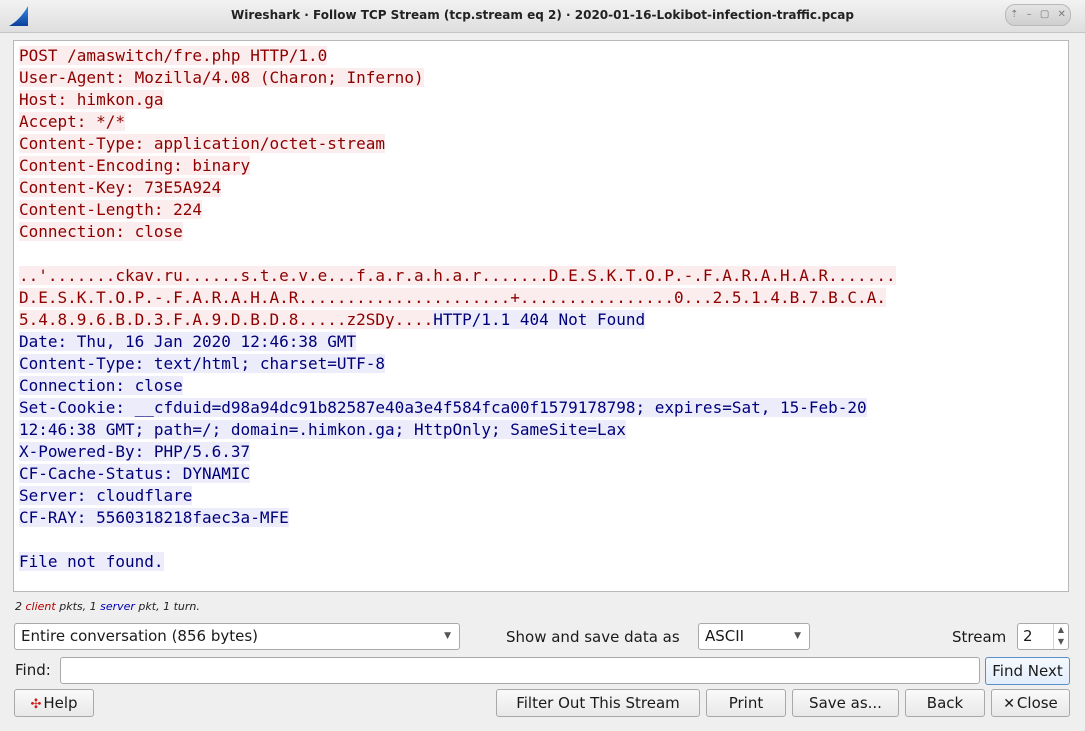  Describe the element at coordinates (78, 606) in the screenshot. I see `summary-mid: pkts, 1` at that location.